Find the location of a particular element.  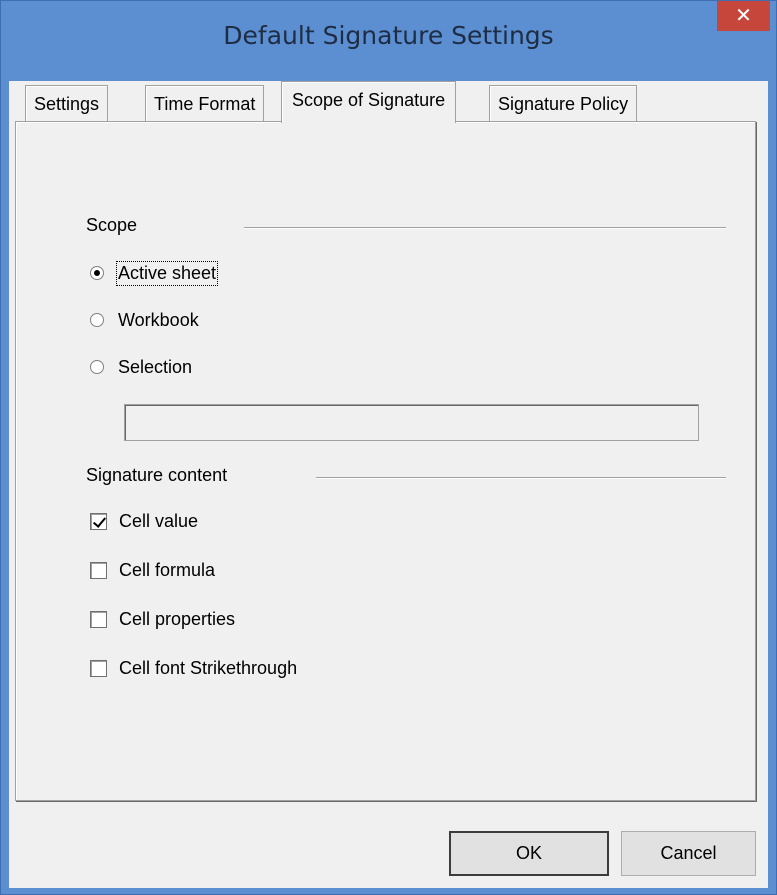

checkbox-cell-formula: Cell formula is located at coordinates (152, 570).